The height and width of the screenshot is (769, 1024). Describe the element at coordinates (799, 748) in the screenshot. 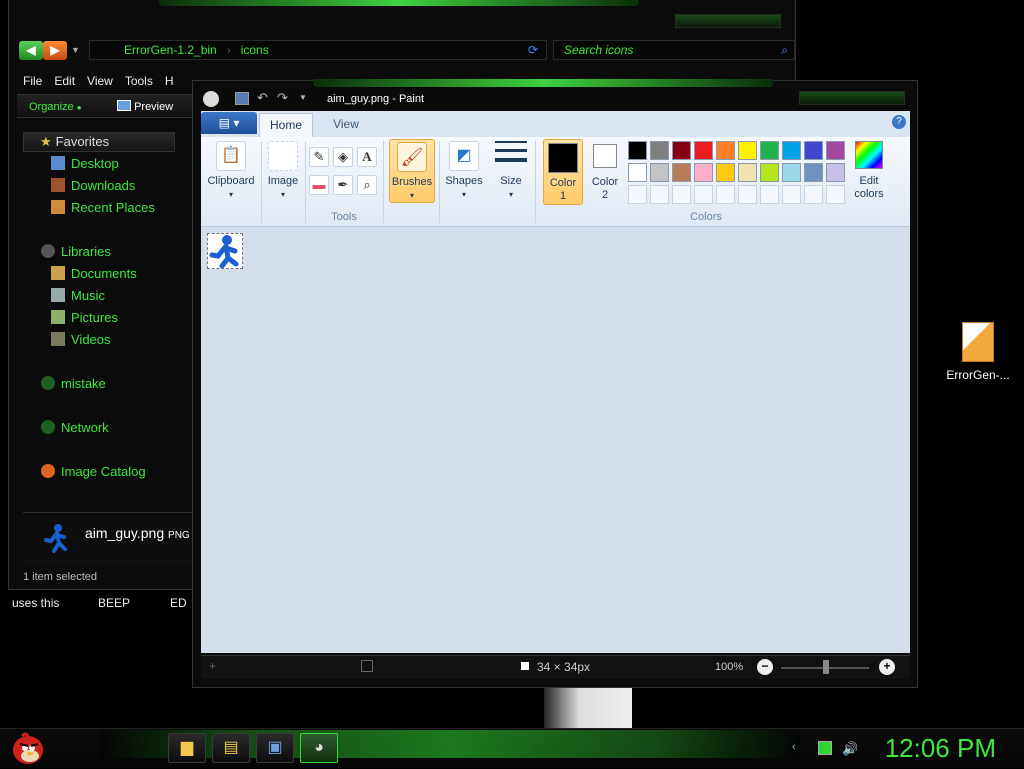

I see `show-hidden-icons: ‹` at that location.